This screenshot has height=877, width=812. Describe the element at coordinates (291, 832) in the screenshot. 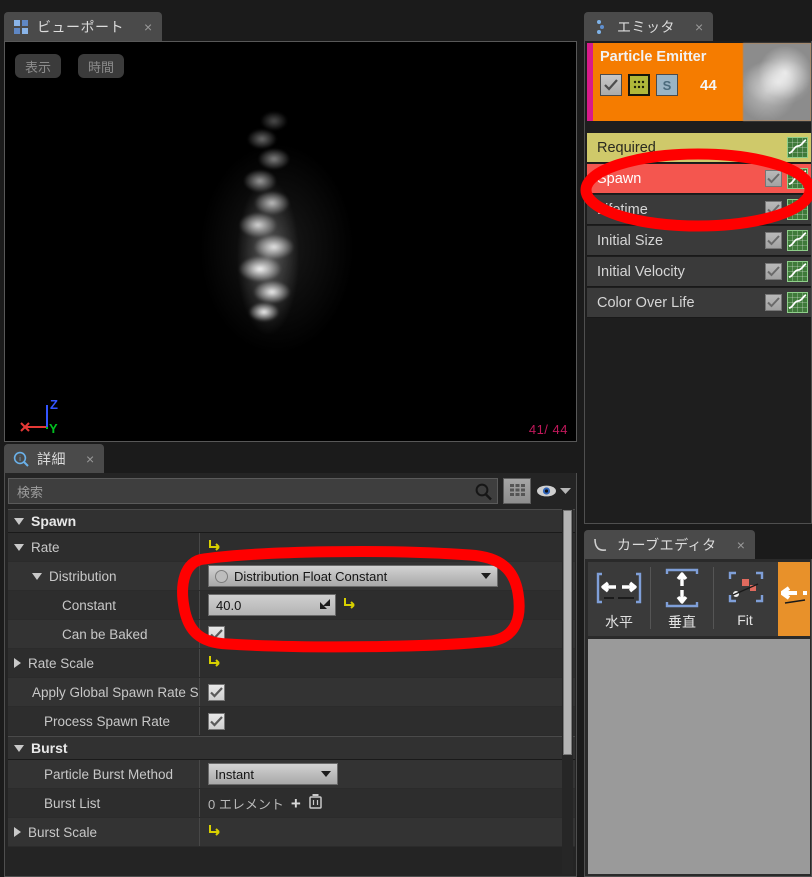

I see `property-row: Burst Scale` at that location.